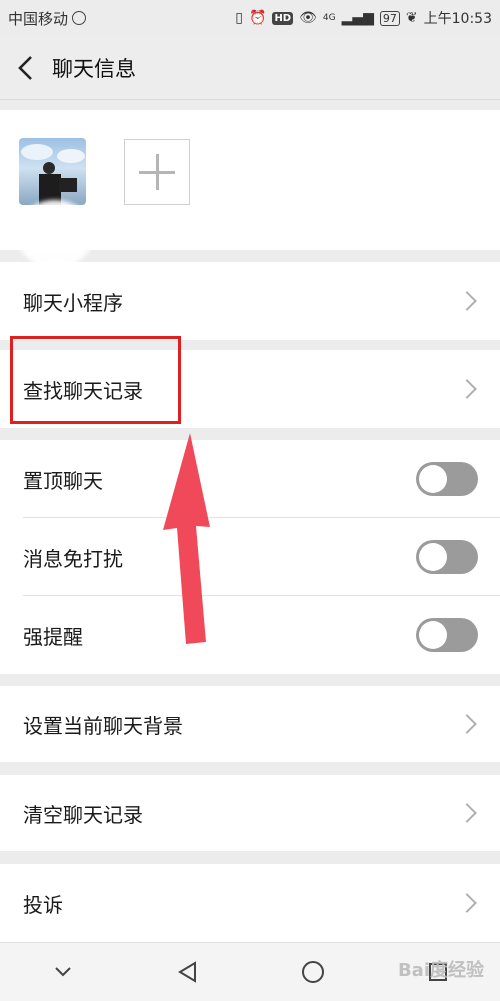 The height and width of the screenshot is (1001, 500). What do you see at coordinates (250, 557) in the screenshot?
I see `mute-row: 消息免打扰` at bounding box center [250, 557].